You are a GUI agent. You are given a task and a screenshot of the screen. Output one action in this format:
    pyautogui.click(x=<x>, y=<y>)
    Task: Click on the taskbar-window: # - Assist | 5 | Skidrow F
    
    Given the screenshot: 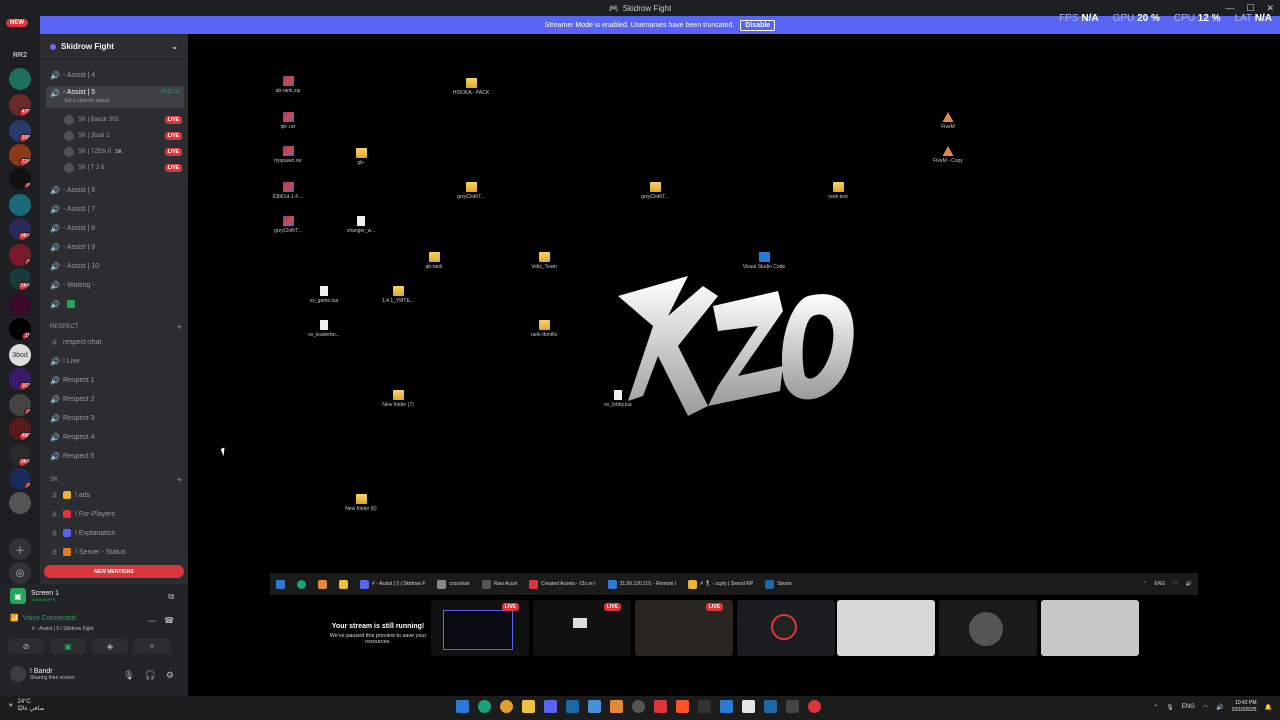 What is the action you would take?
    pyautogui.click(x=392, y=584)
    